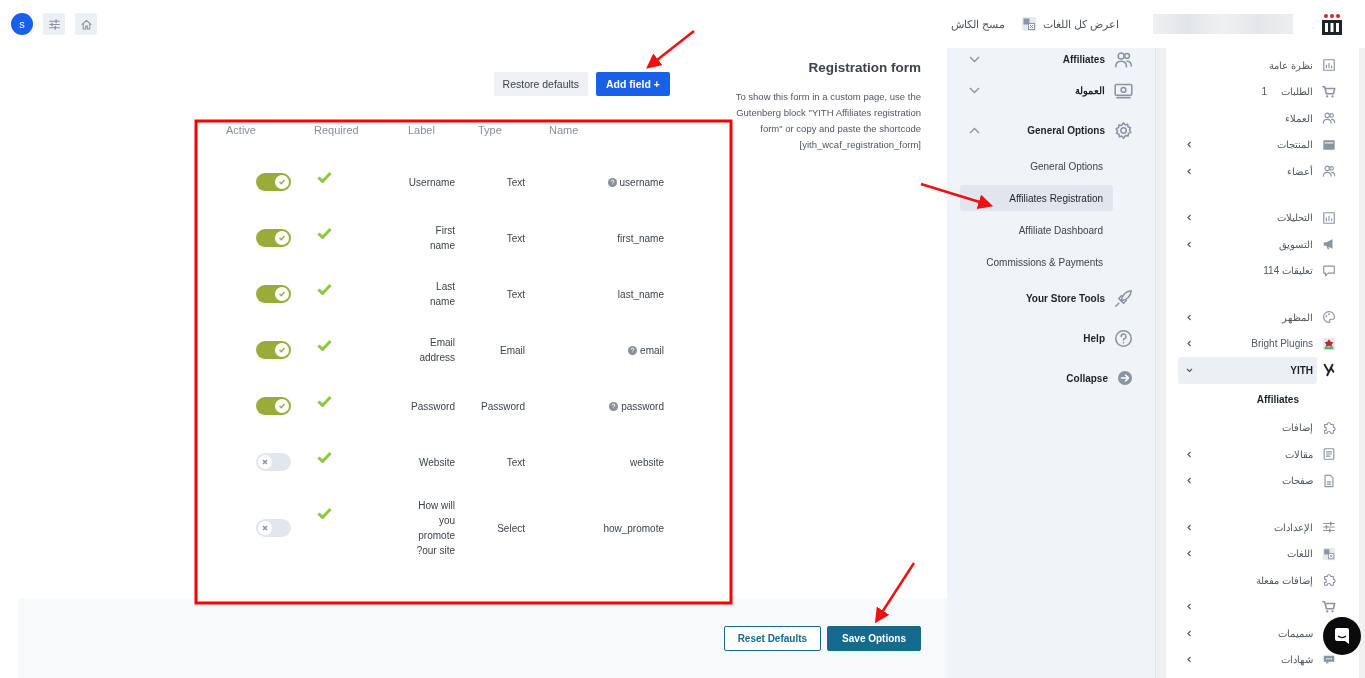 The image size is (1365, 678). Describe the element at coordinates (1189, 370) in the screenshot. I see `chevron-down-icon` at that location.